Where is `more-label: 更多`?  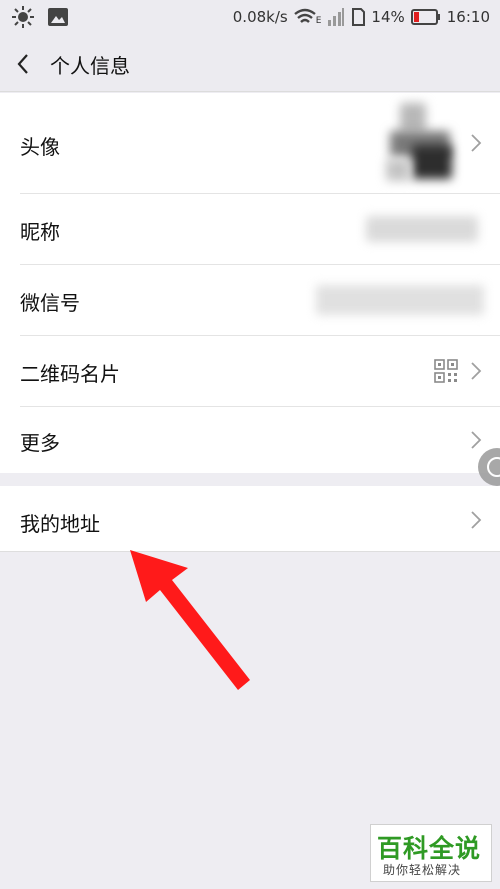 more-label: 更多 is located at coordinates (40, 443).